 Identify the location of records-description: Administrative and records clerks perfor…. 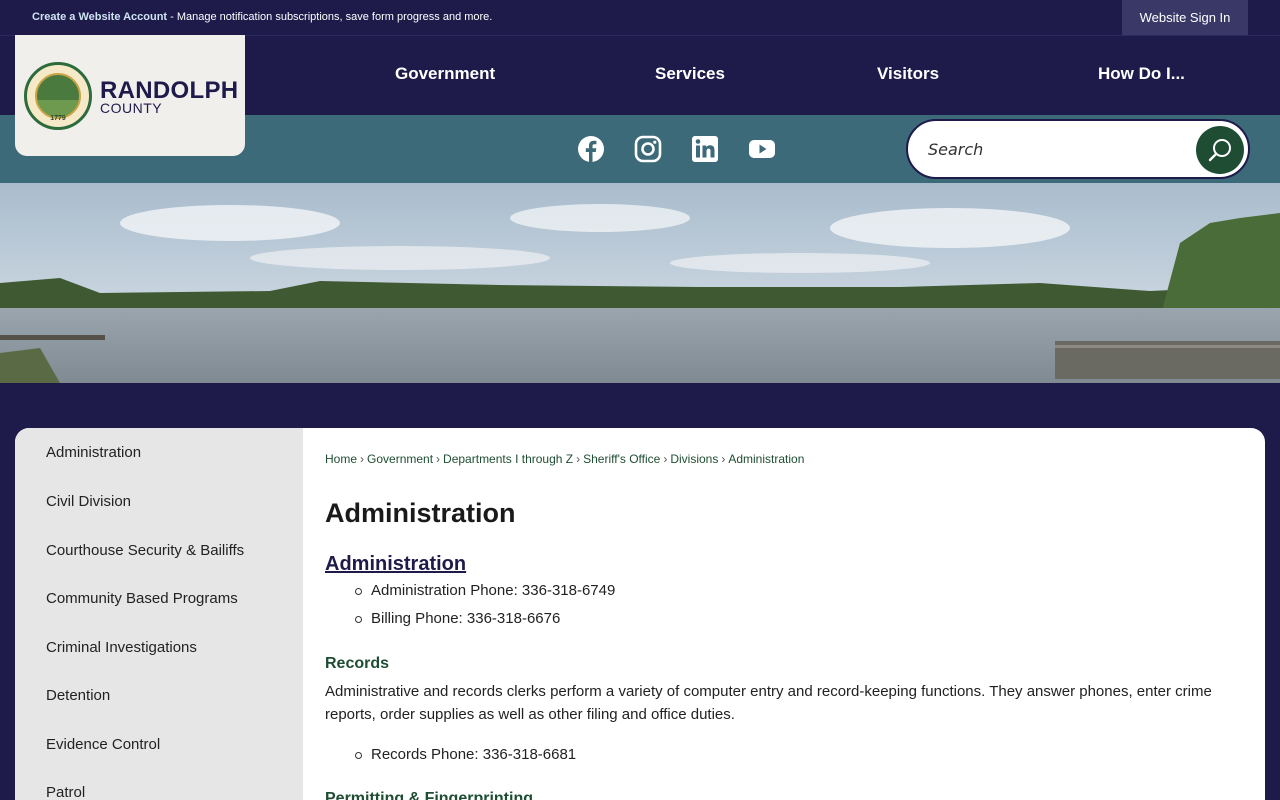
(768, 703).